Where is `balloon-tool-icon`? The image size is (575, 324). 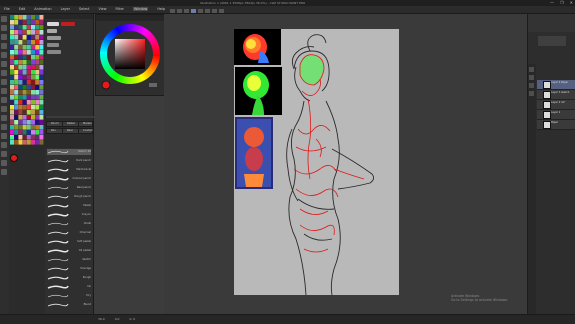 balloon-tool-icon is located at coordinates (4, 154).